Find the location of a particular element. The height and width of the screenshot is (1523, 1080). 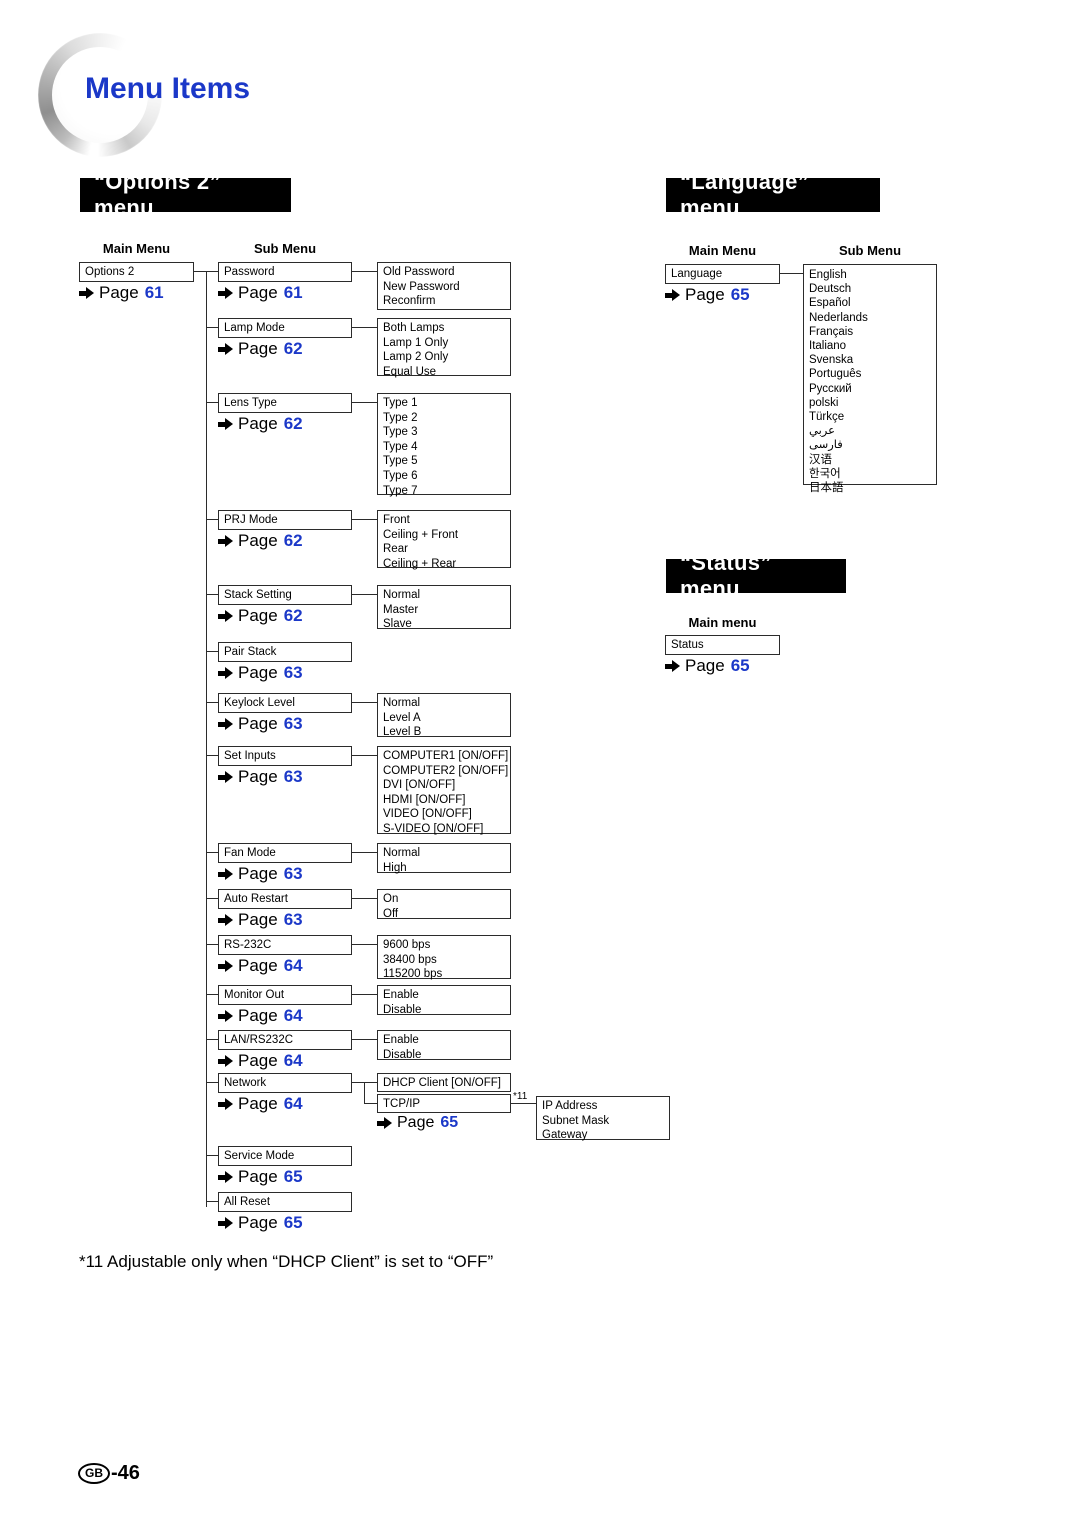

pageref-number: 61 is located at coordinates (293, 292).